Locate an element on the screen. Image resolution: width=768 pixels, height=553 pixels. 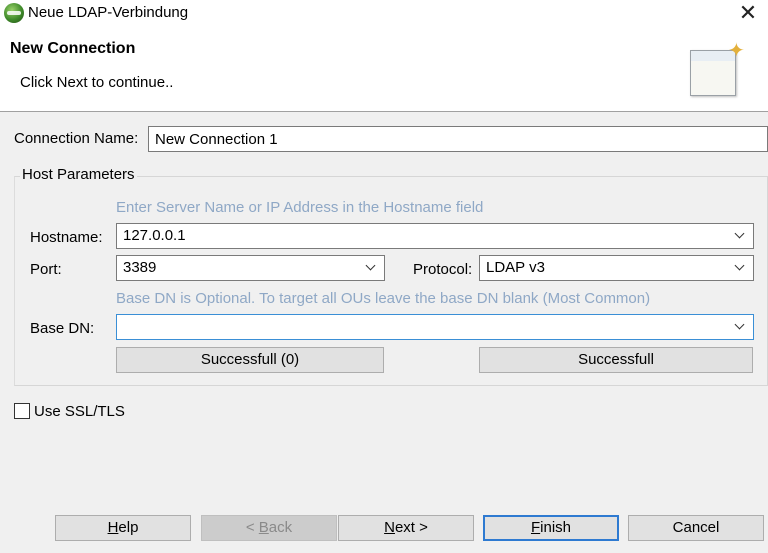
port-value: 3389 is located at coordinates (140, 267).